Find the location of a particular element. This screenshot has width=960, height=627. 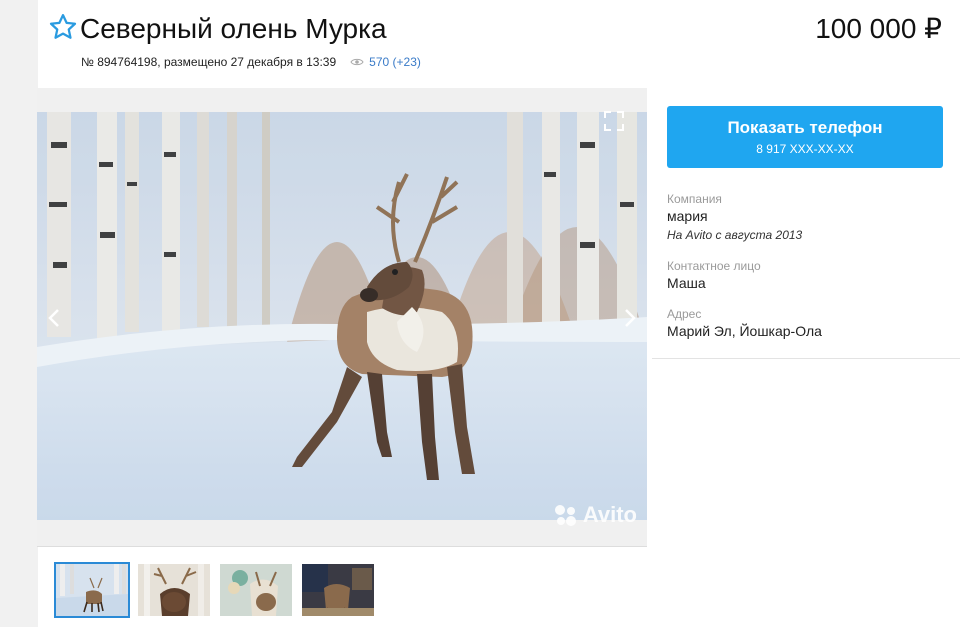

fullscreen-icon is located at coordinates (614, 121).